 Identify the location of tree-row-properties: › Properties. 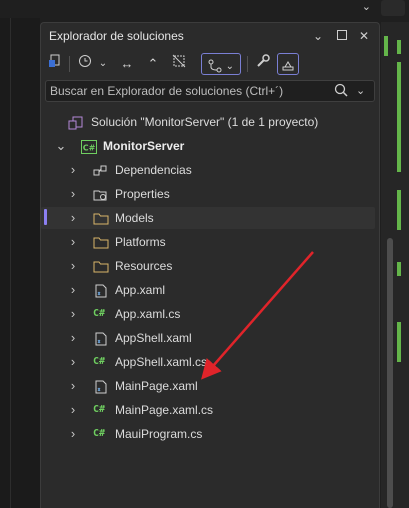
(208, 194).